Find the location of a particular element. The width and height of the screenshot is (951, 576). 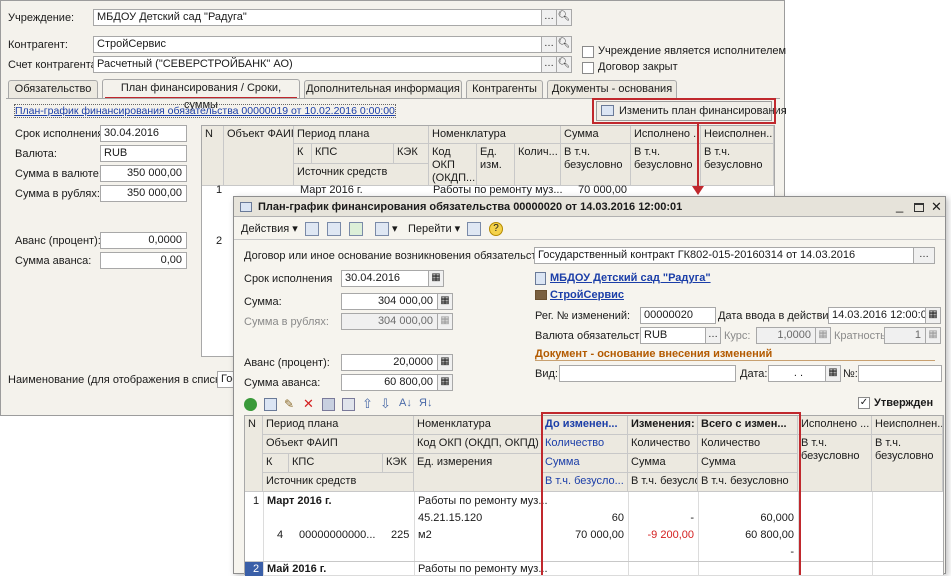

end-edit-icon is located at coordinates (328, 404).